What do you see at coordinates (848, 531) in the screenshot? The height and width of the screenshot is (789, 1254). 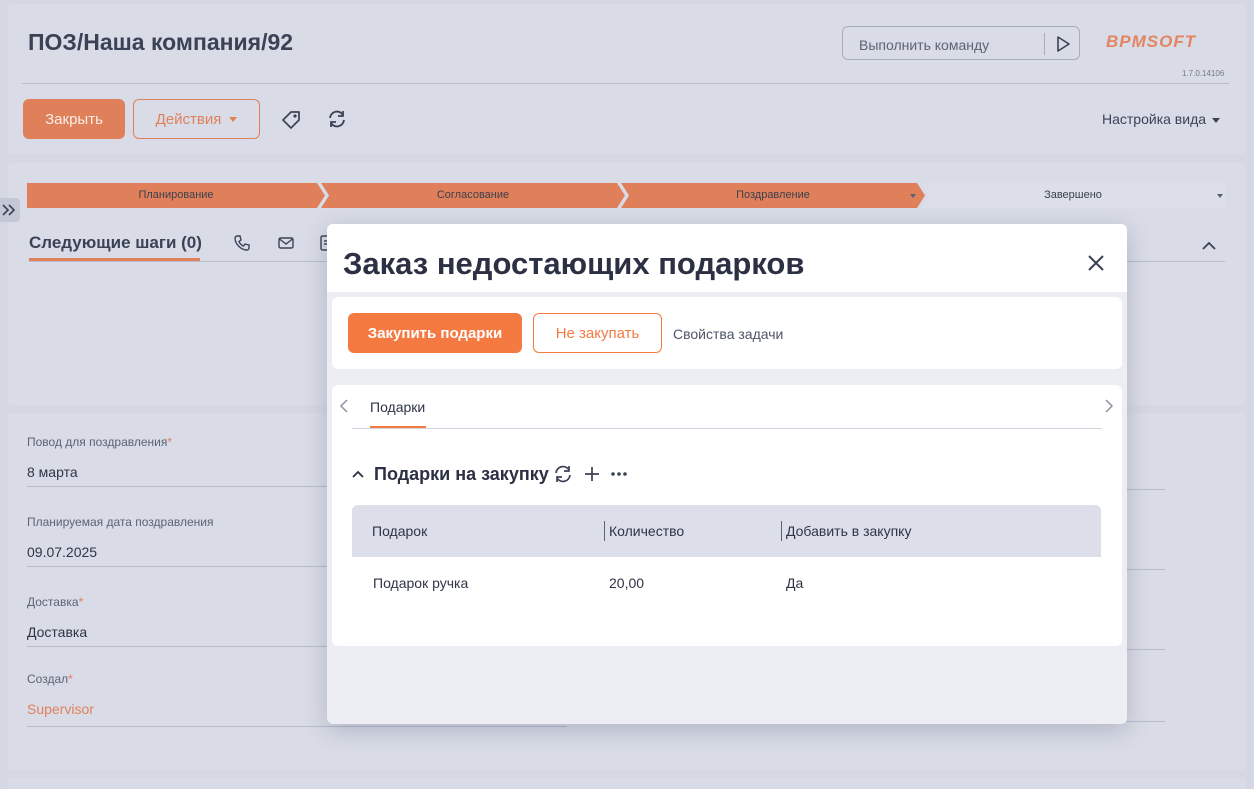 I see `column-header-add-to-purchase: Добавить в закупку` at bounding box center [848, 531].